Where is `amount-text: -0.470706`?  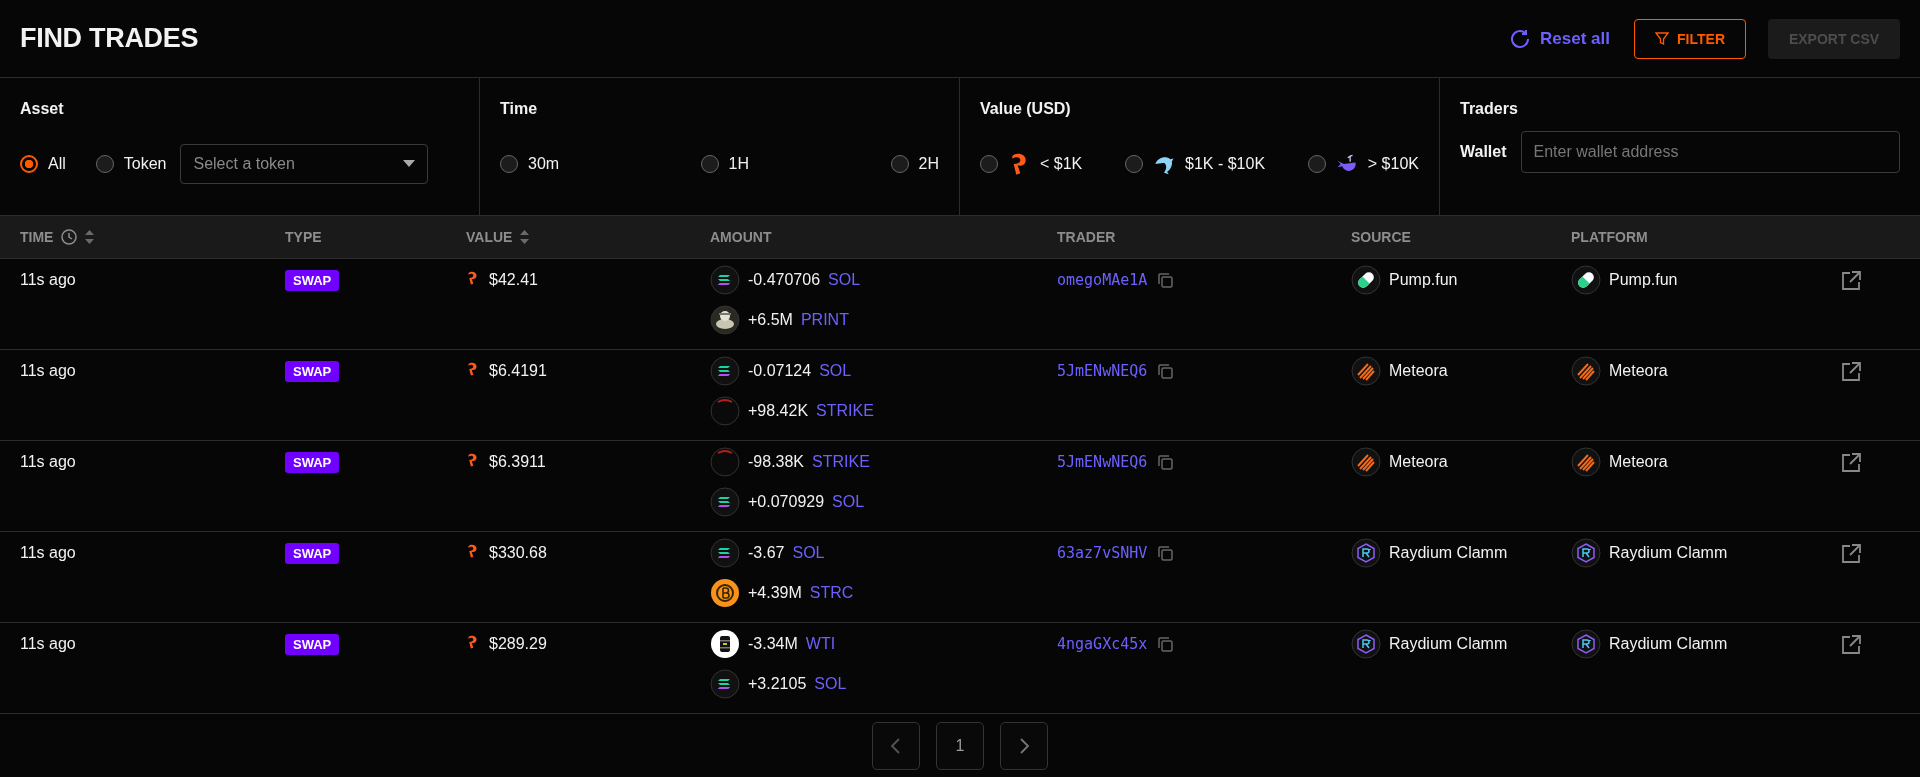
amount-text: -0.470706 is located at coordinates (784, 280).